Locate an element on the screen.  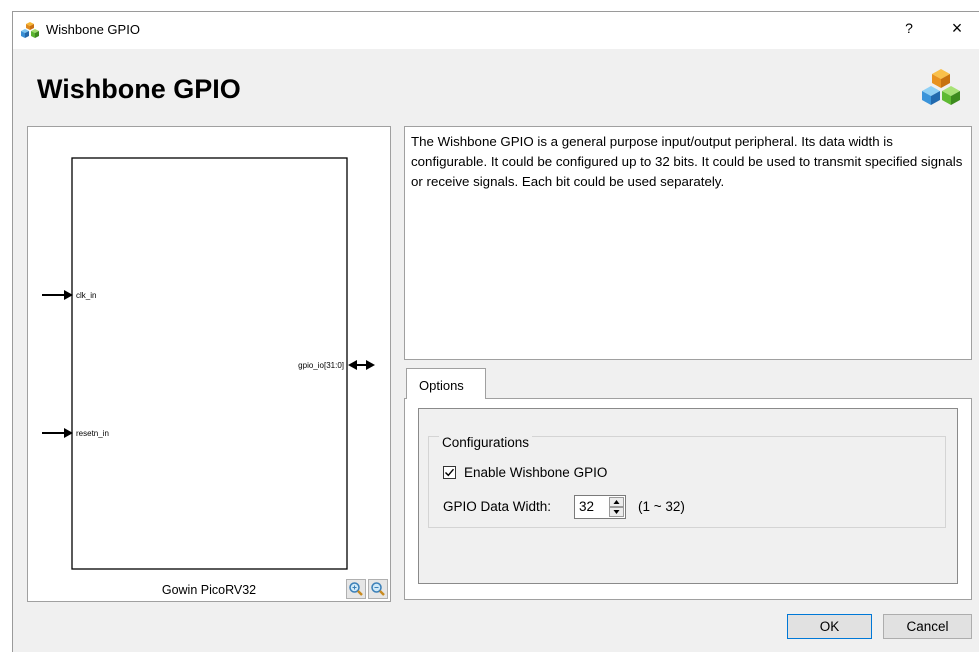
data-width-value: 32 is located at coordinates (586, 506).